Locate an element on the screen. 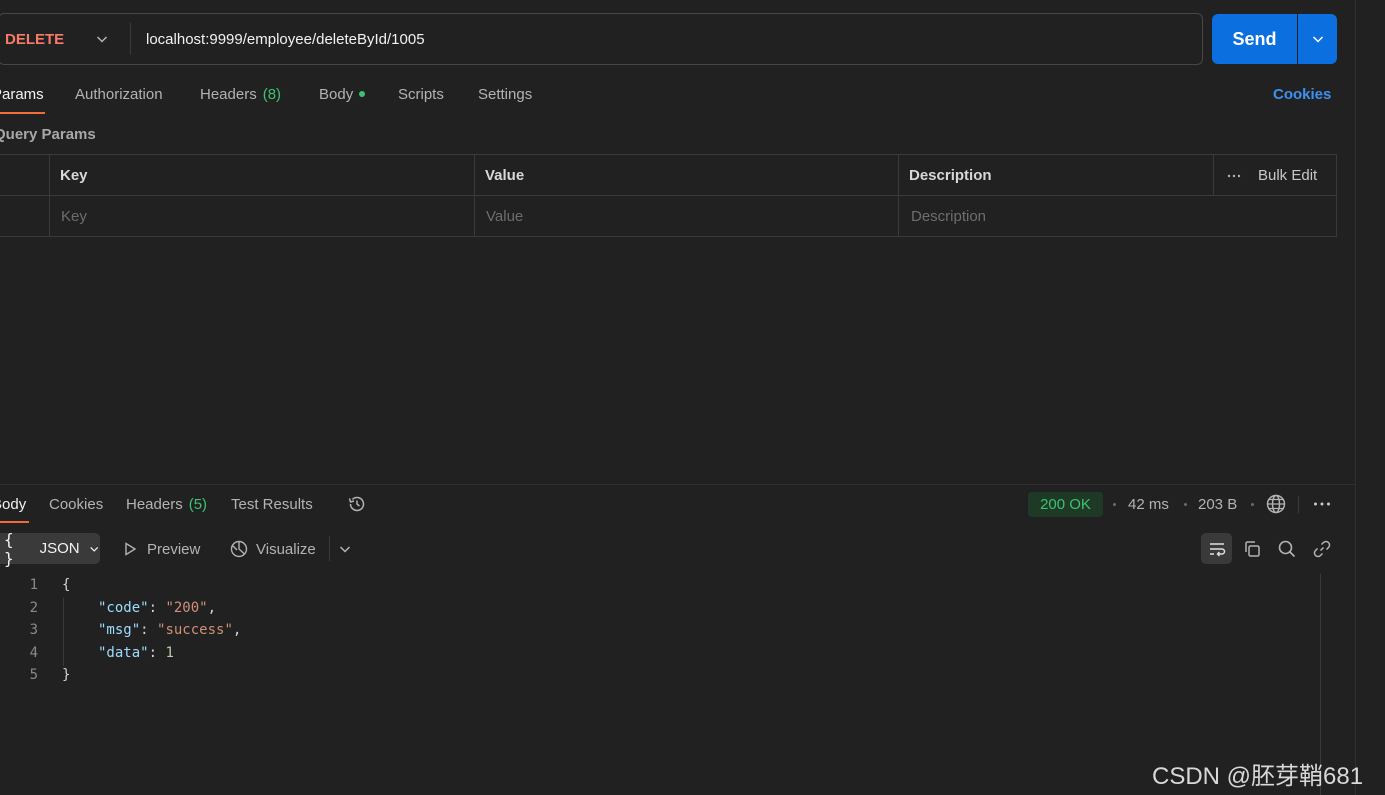  bulk-edit-label: Bulk Edit is located at coordinates (1288, 175).